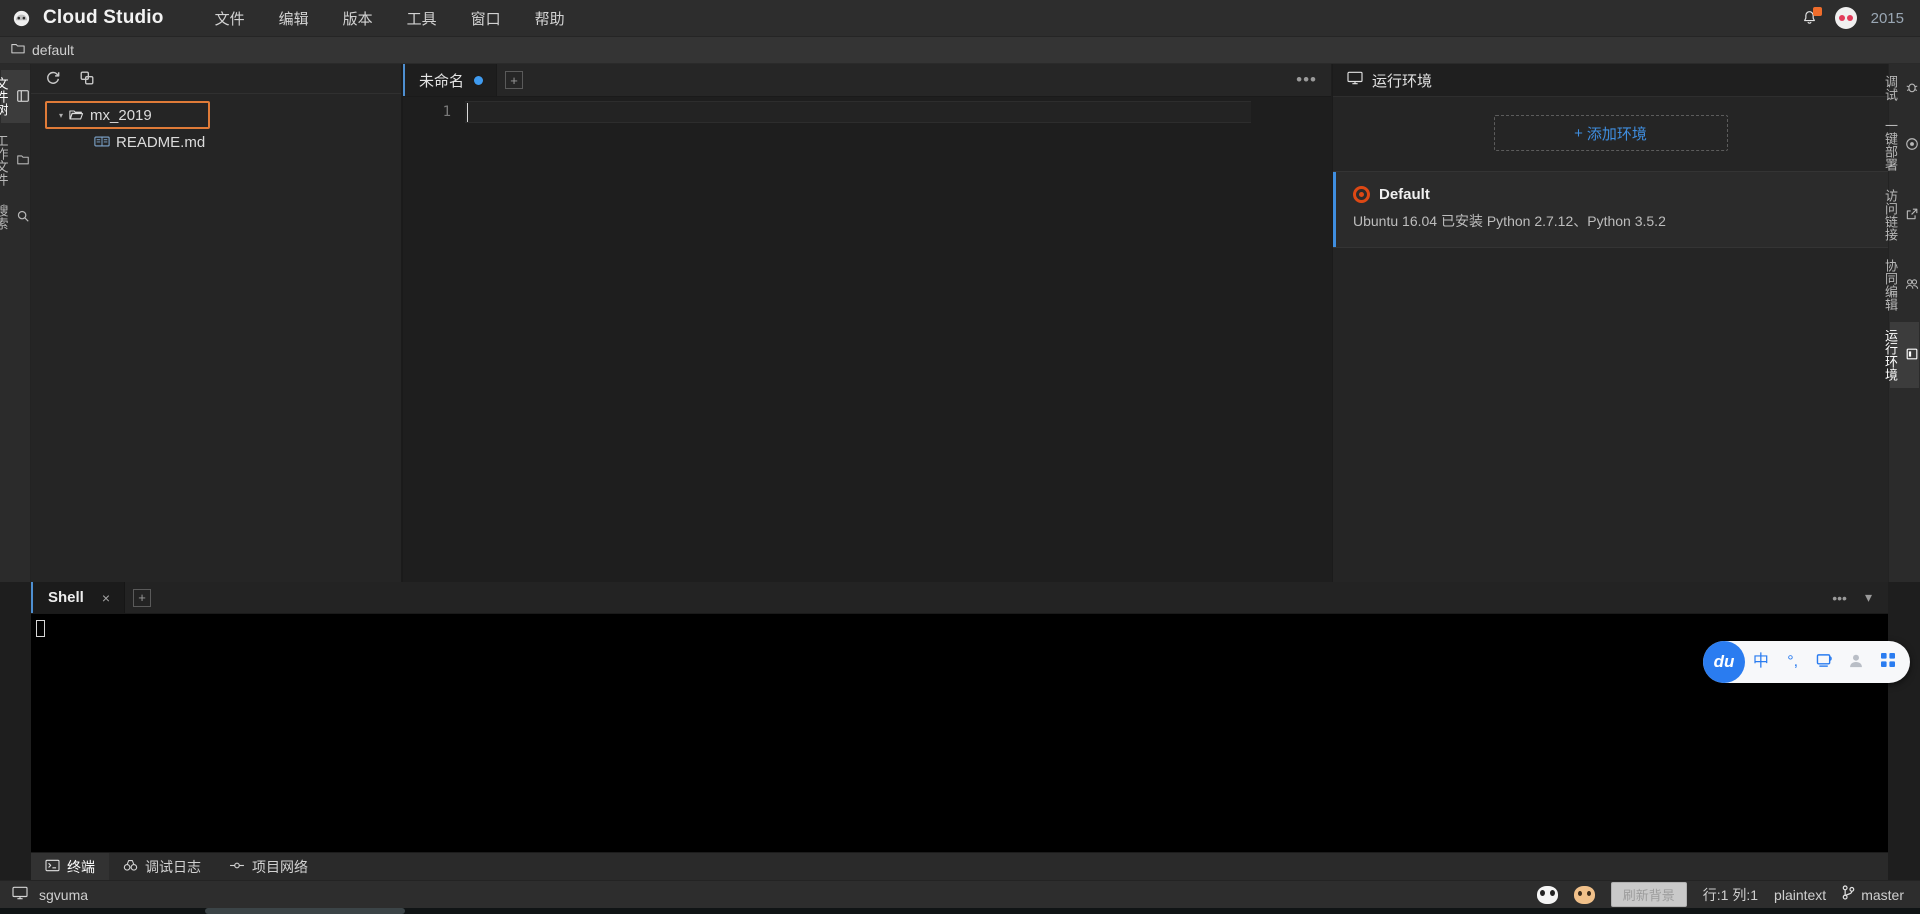 This screenshot has width=1920, height=914. I want to click on editor-line: 1, so click(867, 112).